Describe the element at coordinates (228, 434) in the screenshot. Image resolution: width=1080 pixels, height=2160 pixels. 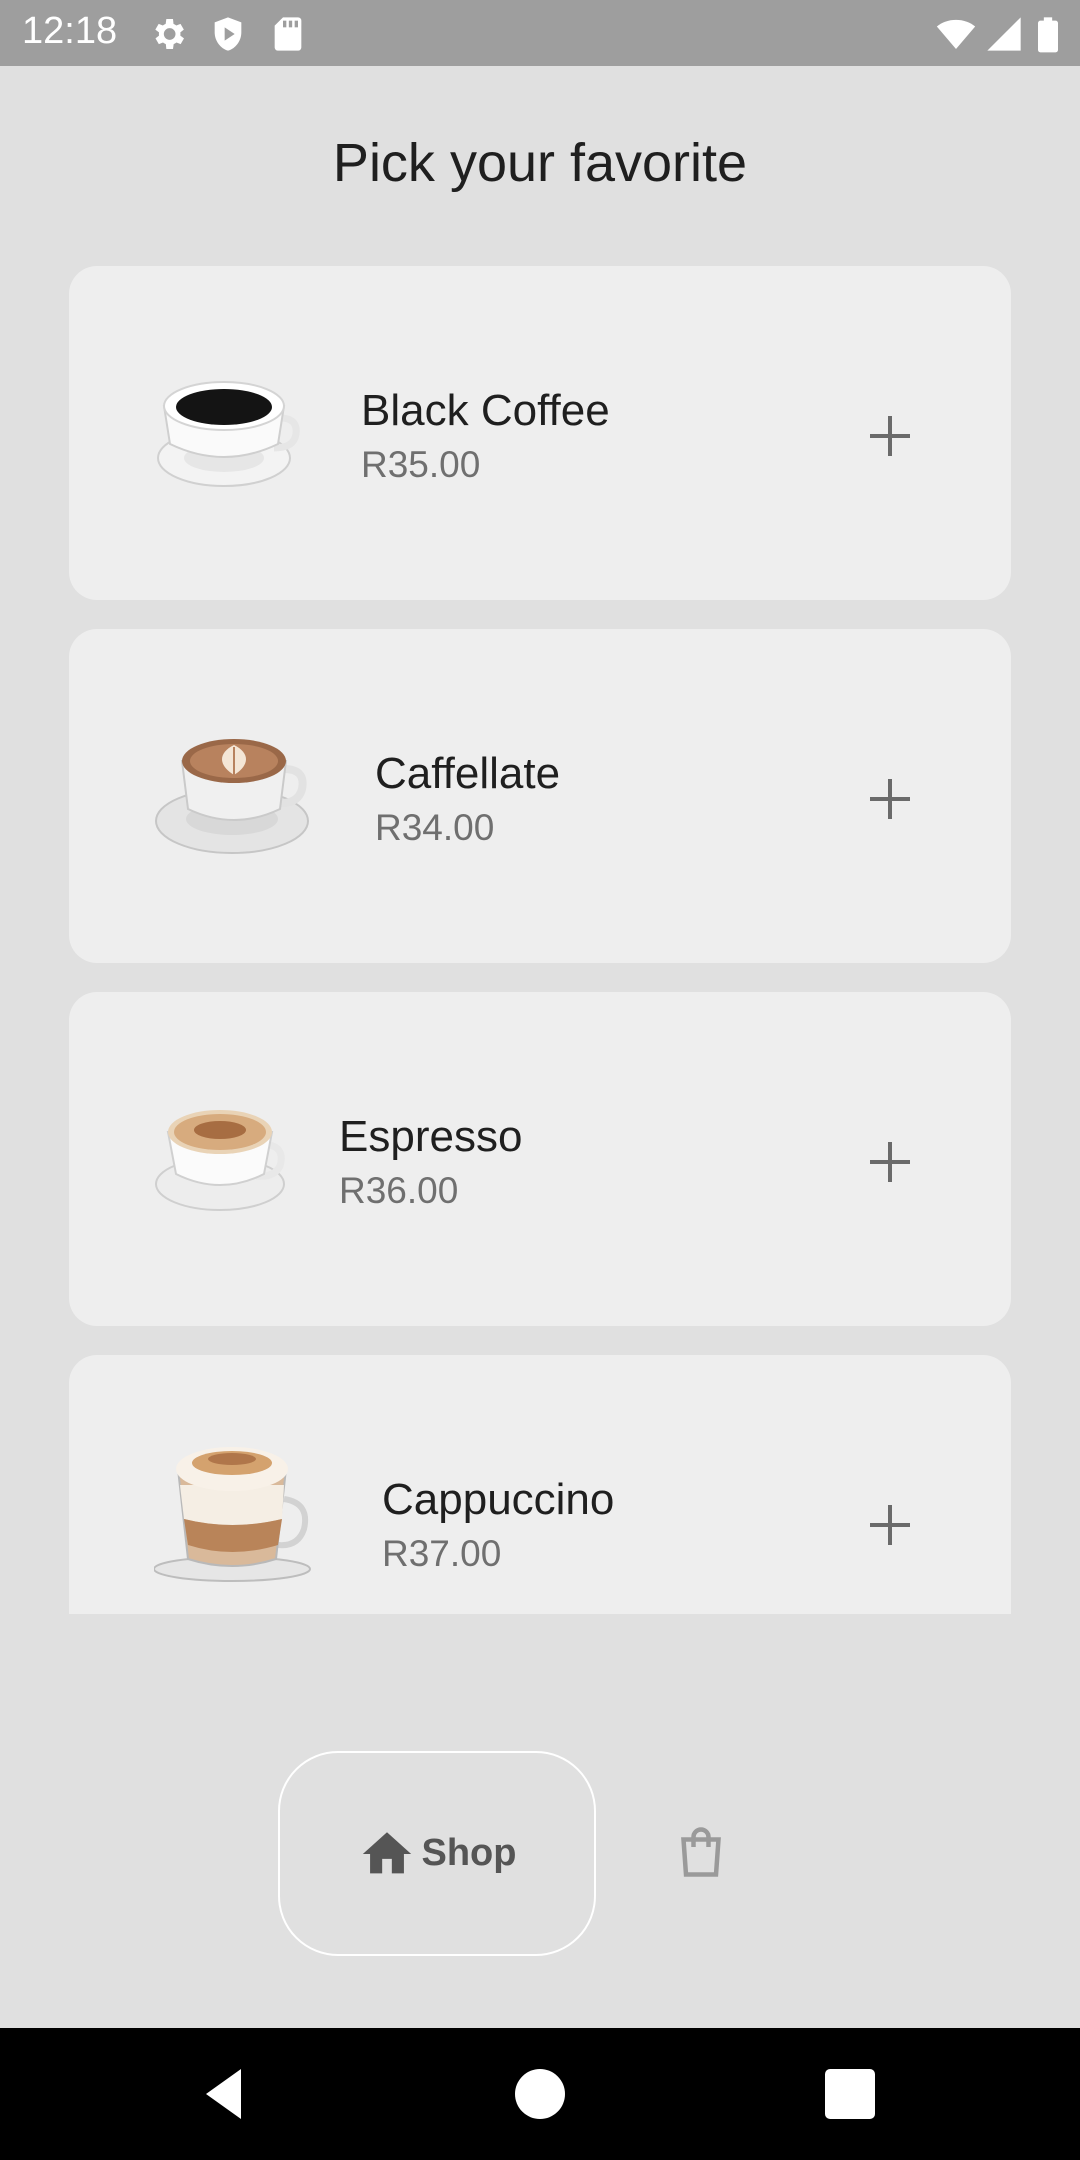
I see `black-coffee-image` at that location.